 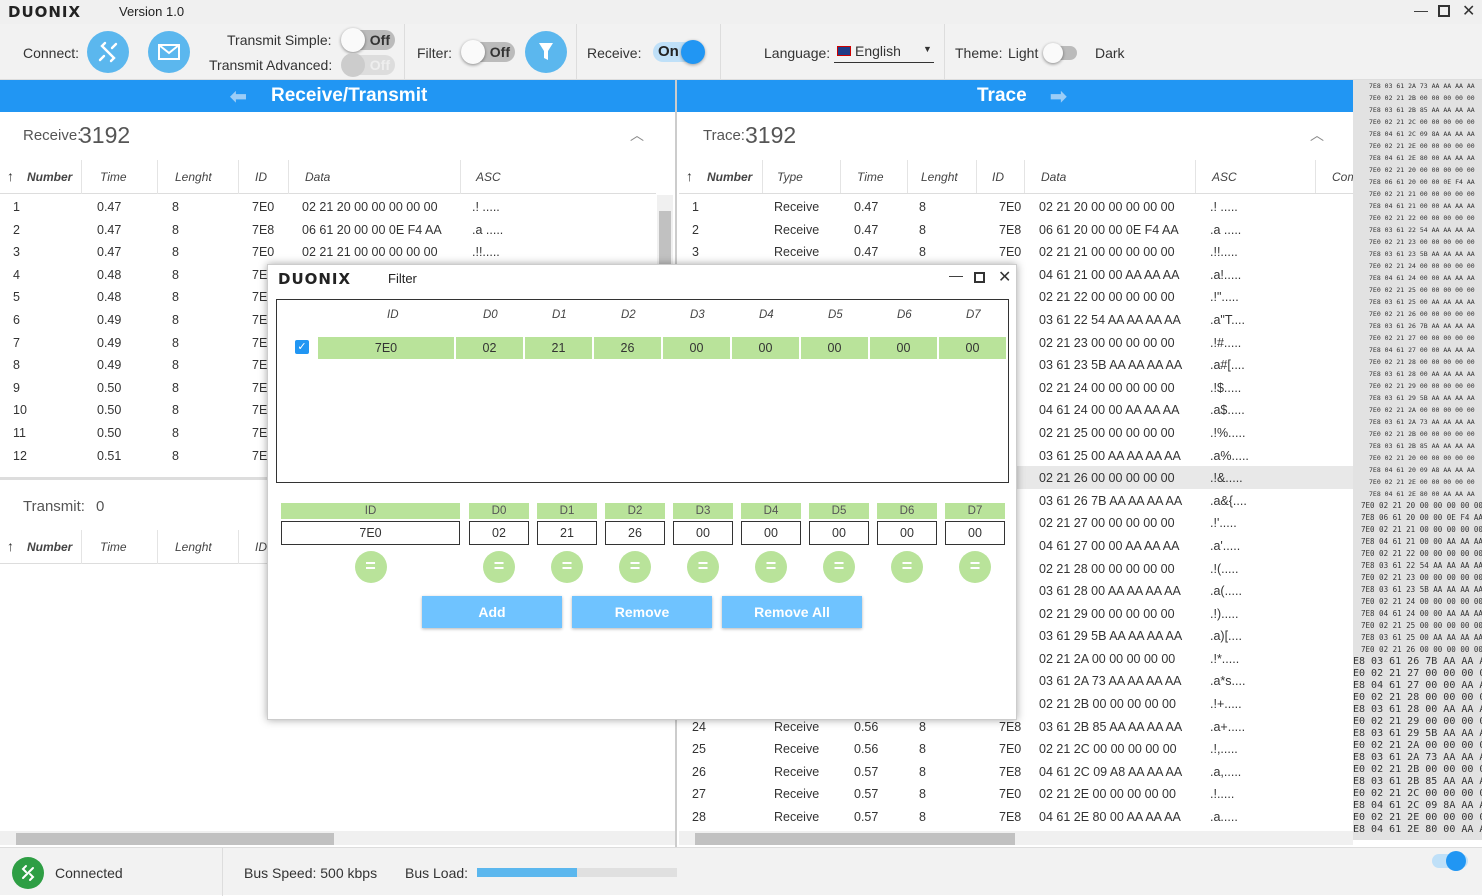 I want to click on raw-log-line: 7E0 02 21 20 00 00 00 00 00, so click(x=1422, y=170).